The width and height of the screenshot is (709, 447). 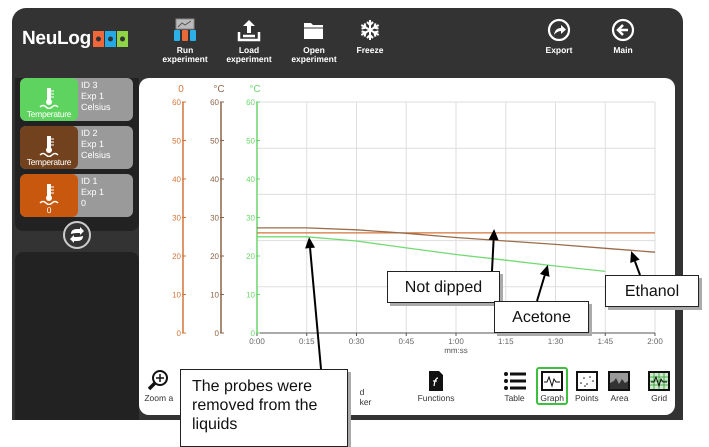 I want to click on view-button: Table, so click(x=514, y=386).